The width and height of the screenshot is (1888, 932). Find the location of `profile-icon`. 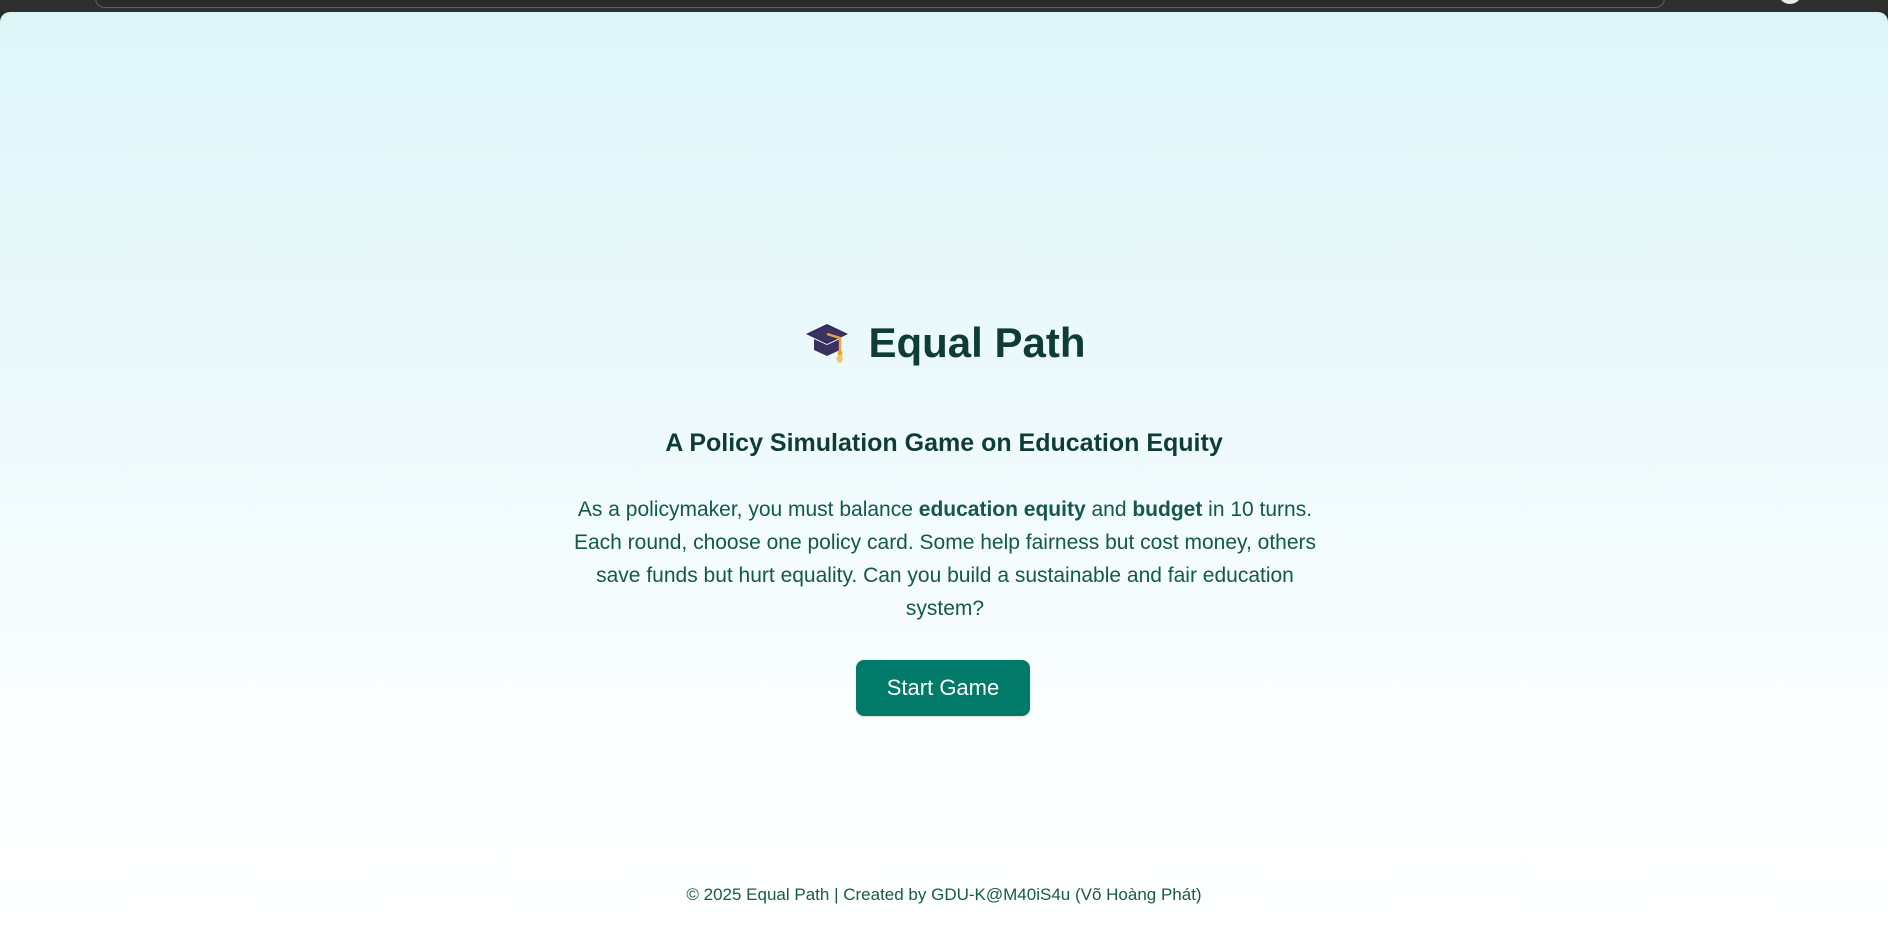

profile-icon is located at coordinates (1790, 2).